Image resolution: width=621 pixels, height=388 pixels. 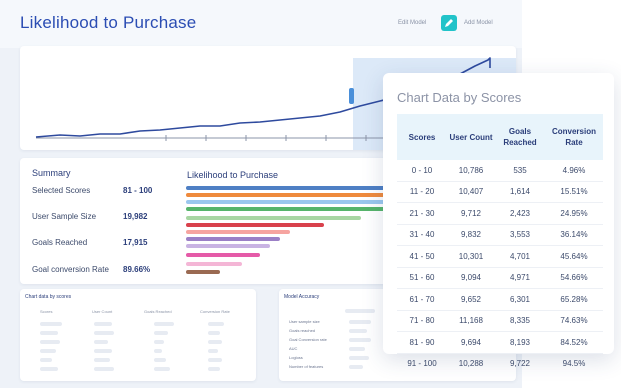 What do you see at coordinates (520, 171) in the screenshot?
I see `cell-goals-reached: 535` at bounding box center [520, 171].